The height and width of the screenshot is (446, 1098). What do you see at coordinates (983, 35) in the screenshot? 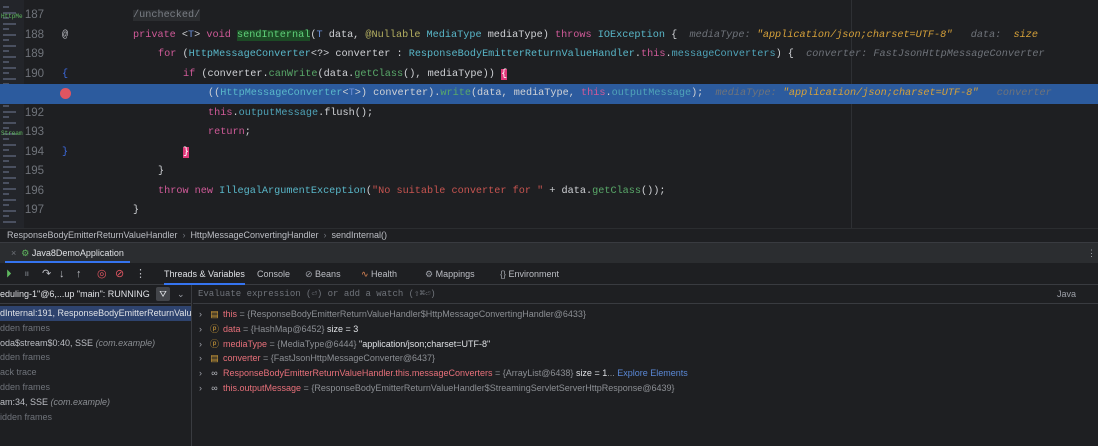
I see `inline-value-hint: data:` at bounding box center [983, 35].